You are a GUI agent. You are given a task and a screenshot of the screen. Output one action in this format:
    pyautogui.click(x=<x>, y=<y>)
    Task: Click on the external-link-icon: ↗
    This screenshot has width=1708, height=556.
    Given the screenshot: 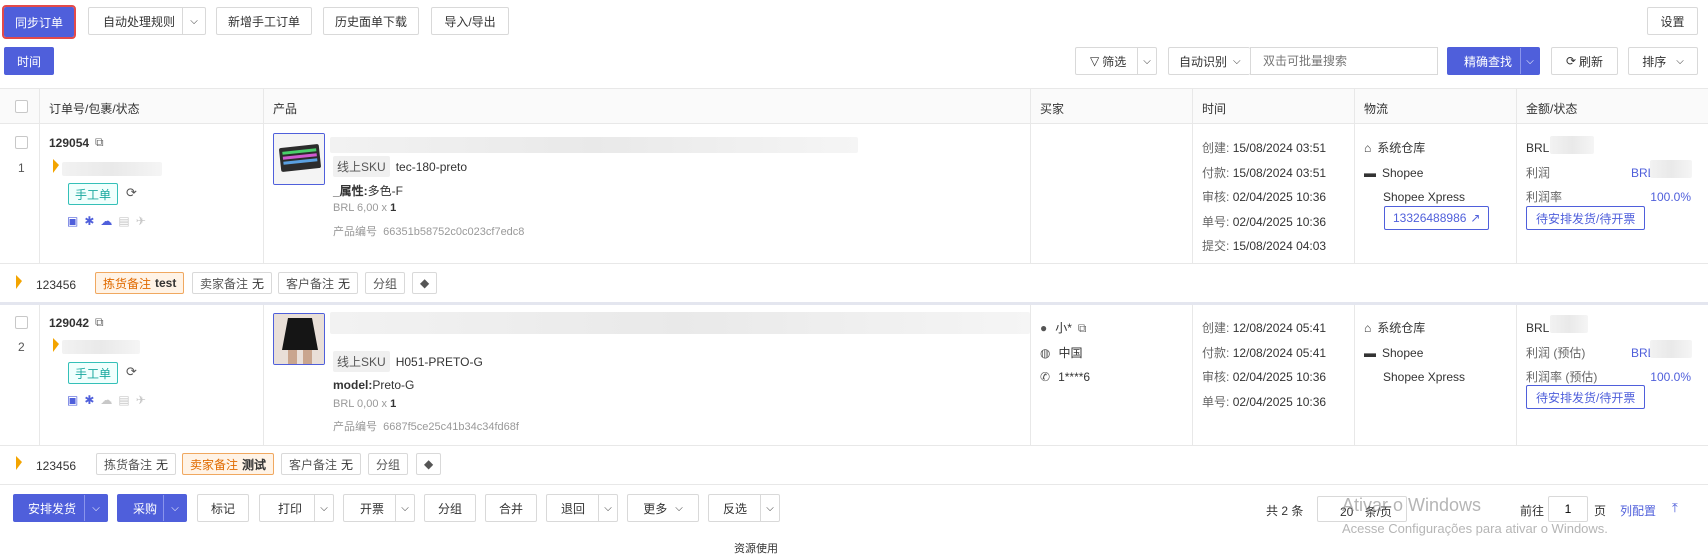 What is the action you would take?
    pyautogui.click(x=1475, y=218)
    